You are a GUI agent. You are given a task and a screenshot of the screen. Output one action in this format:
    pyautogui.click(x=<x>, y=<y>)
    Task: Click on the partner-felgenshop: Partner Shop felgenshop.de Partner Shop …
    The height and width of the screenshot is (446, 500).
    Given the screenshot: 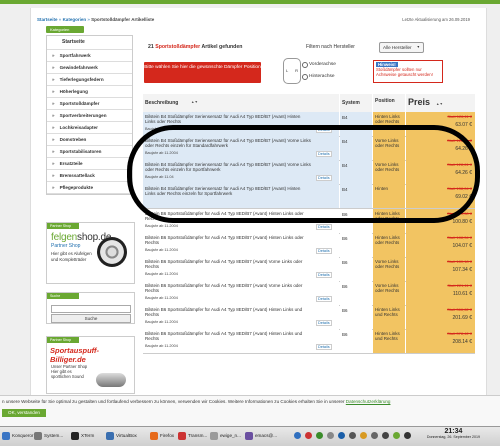 What is the action you would take?
    pyautogui.click(x=90, y=253)
    